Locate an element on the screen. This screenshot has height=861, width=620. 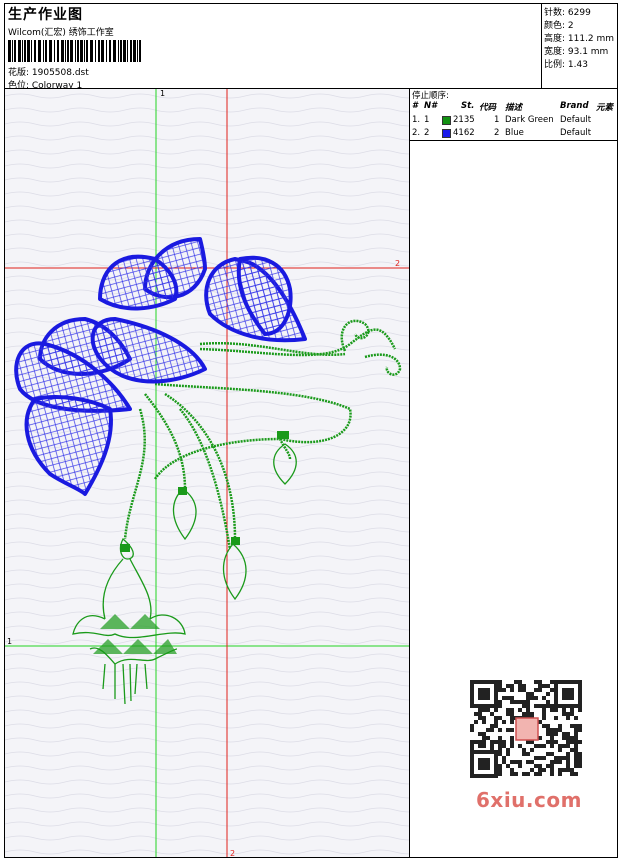
row-code: 1 is located at coordinates (497, 120).